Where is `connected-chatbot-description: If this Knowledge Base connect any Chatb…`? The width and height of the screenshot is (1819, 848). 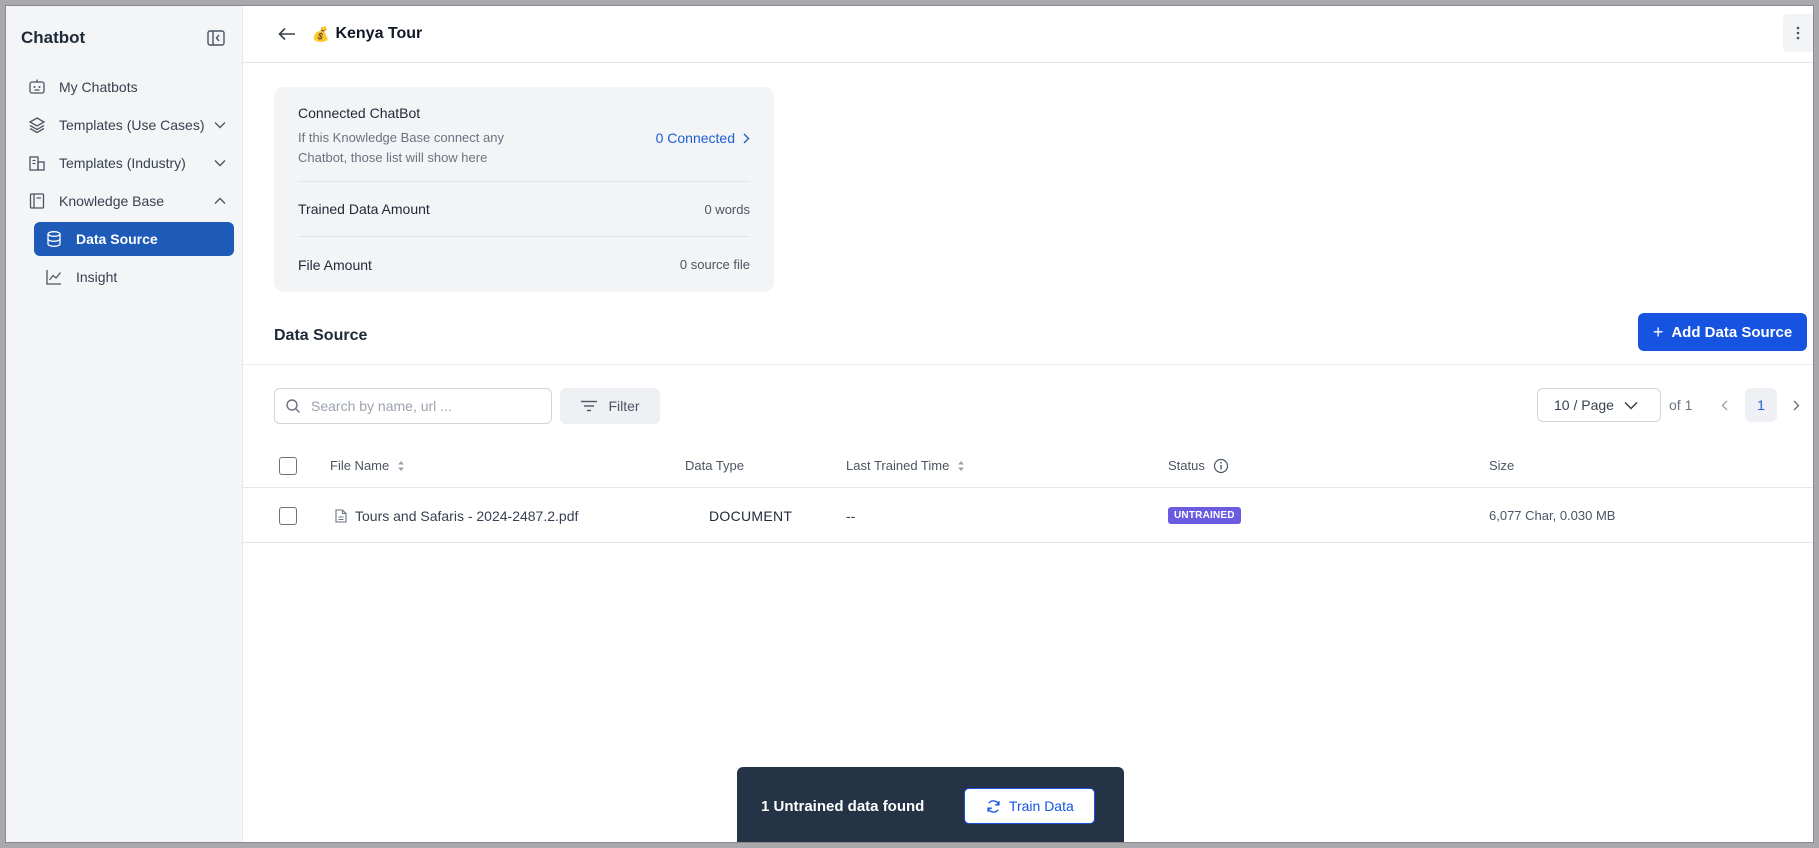 connected-chatbot-description: If this Knowledge Base connect any Chatb… is located at coordinates (401, 147).